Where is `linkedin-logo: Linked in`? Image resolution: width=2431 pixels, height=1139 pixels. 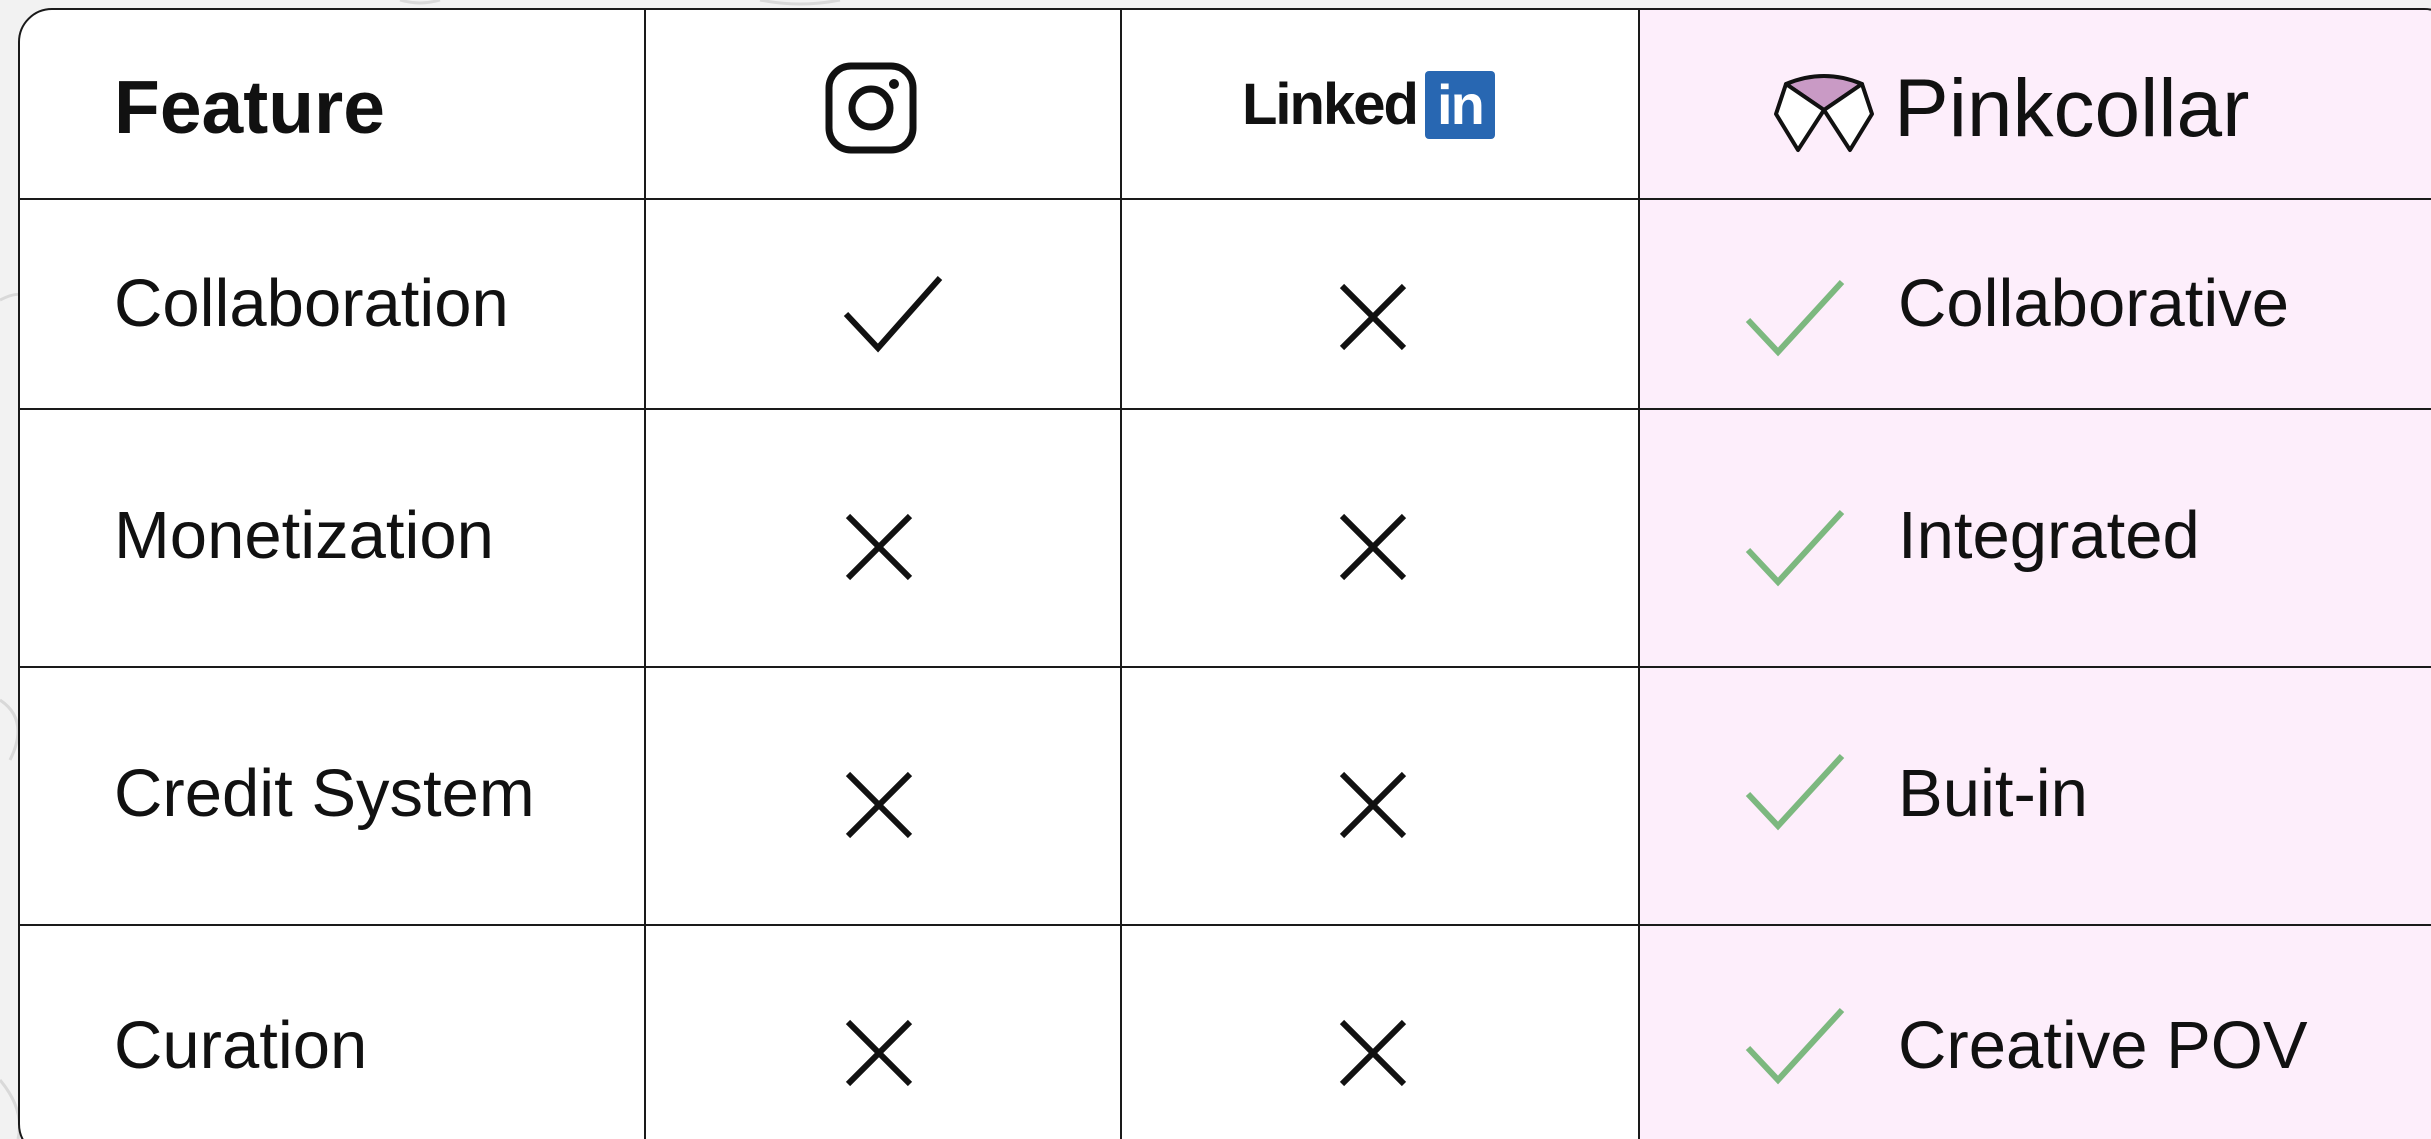
linkedin-logo: Linked in is located at coordinates (1368, 105).